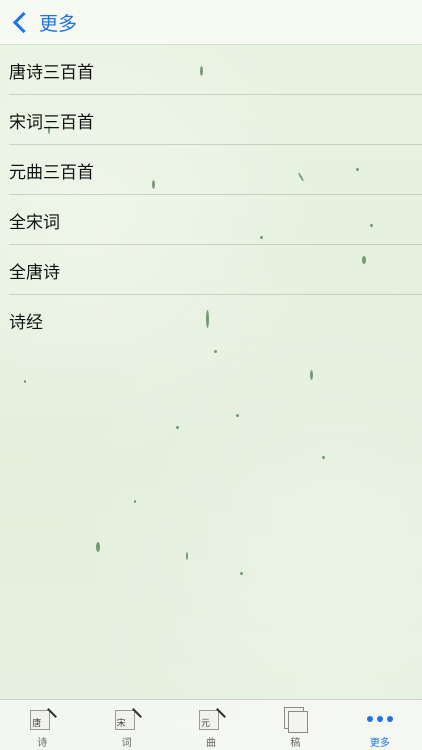 The height and width of the screenshot is (750, 422). I want to click on list-item-quan-song-ci: 全宋词, so click(211, 220).